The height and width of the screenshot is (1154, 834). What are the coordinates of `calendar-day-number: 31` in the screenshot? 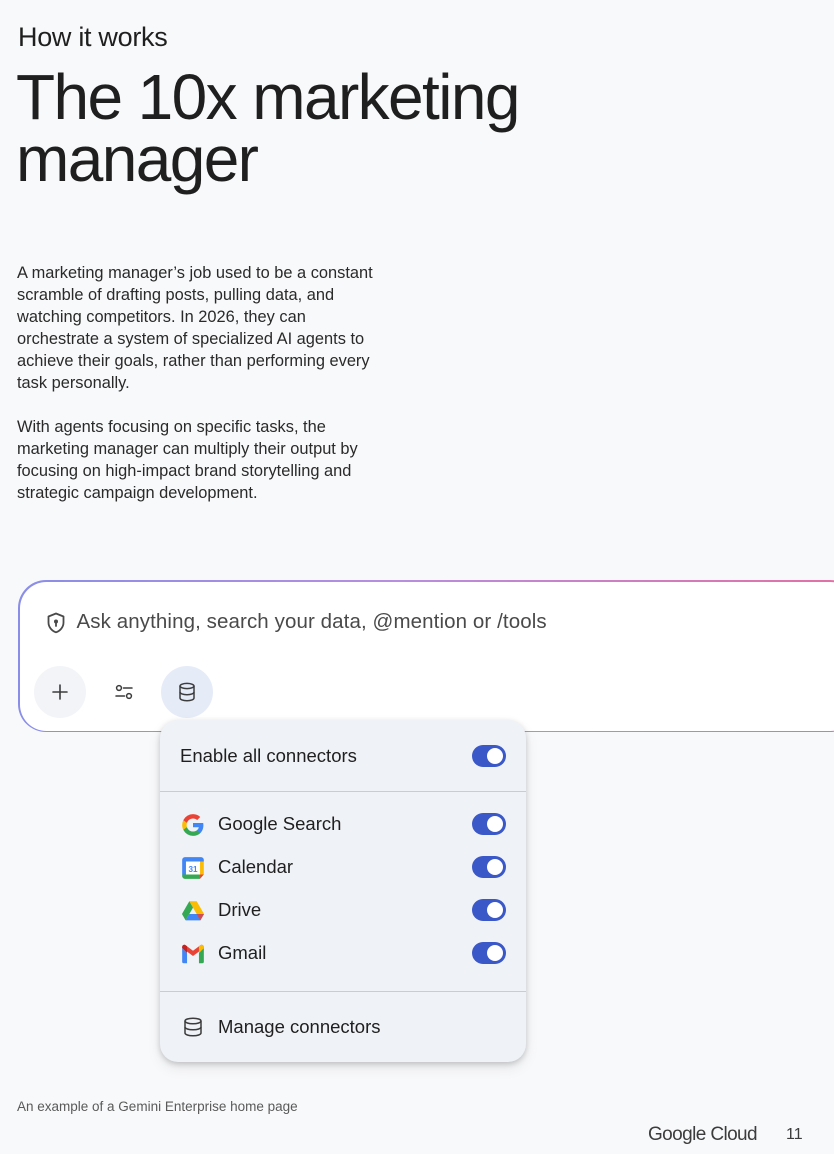 It's located at (193, 869).